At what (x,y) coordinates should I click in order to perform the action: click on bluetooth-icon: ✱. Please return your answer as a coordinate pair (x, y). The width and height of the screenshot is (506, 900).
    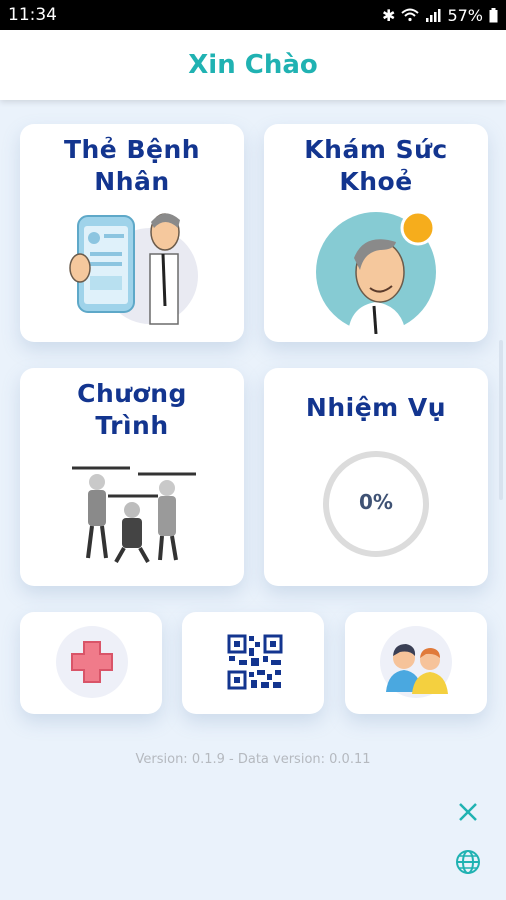
    Looking at the image, I should click on (389, 15).